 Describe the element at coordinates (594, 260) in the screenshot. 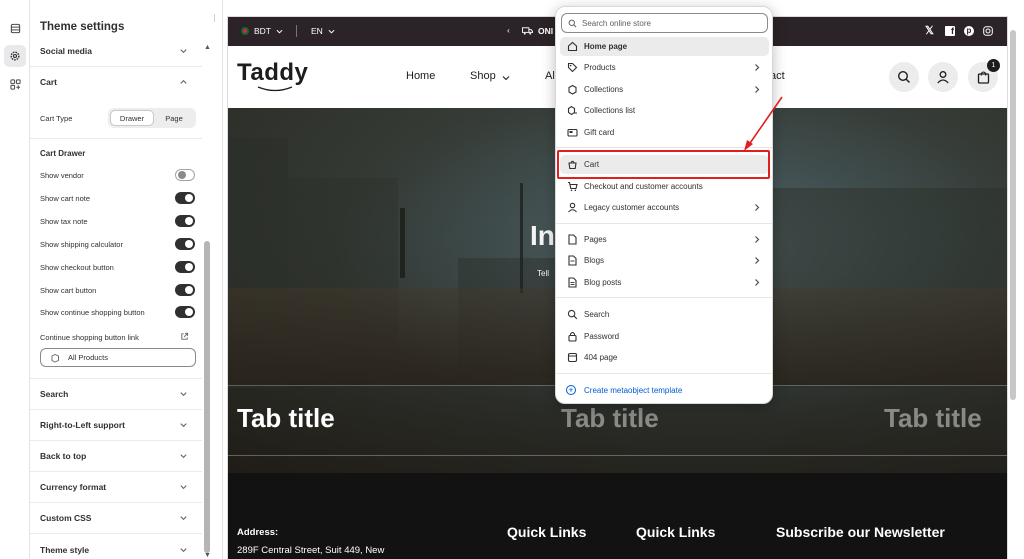

I see `menu-item-label: Blogs` at that location.